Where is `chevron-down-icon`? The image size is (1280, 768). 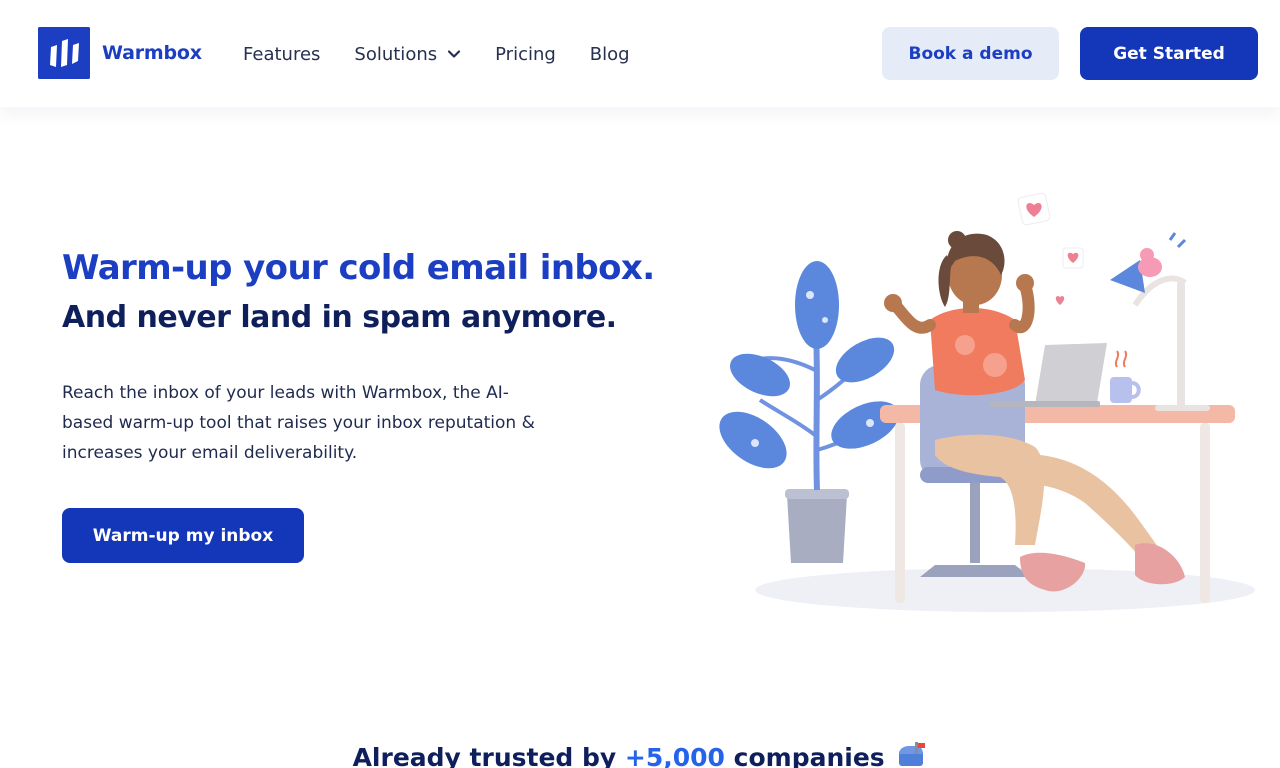 chevron-down-icon is located at coordinates (454, 54).